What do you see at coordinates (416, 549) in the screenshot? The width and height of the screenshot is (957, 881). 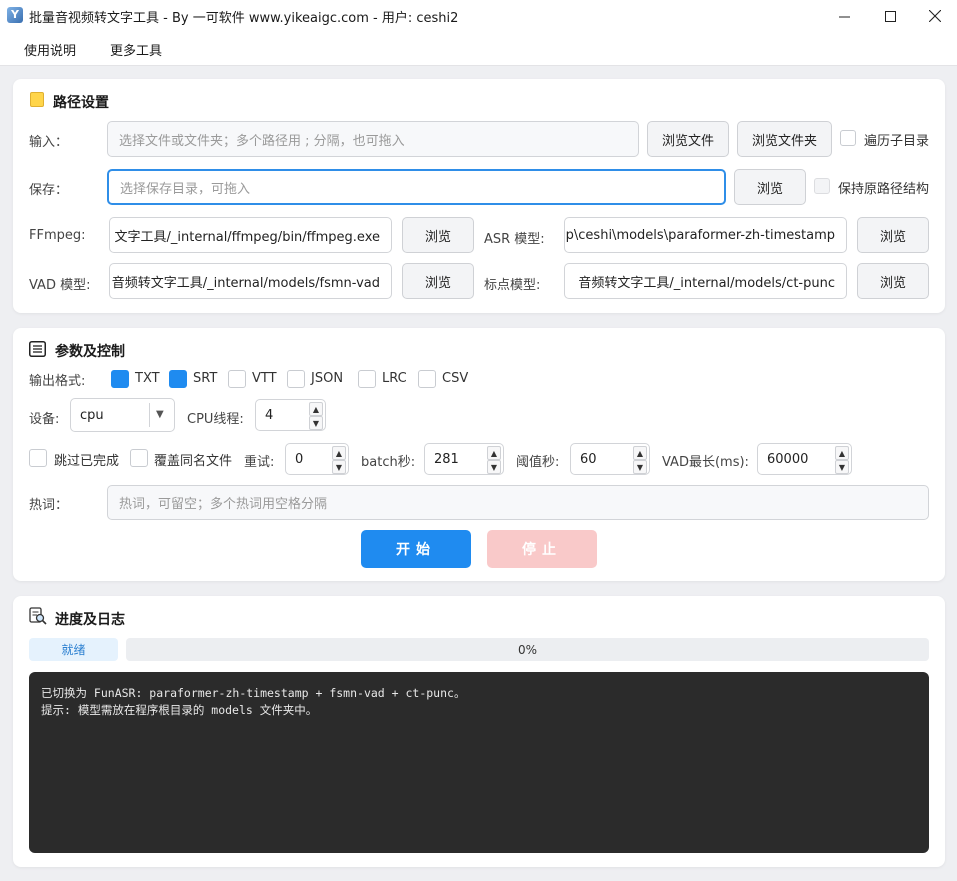 I see `start-button: 开始` at bounding box center [416, 549].